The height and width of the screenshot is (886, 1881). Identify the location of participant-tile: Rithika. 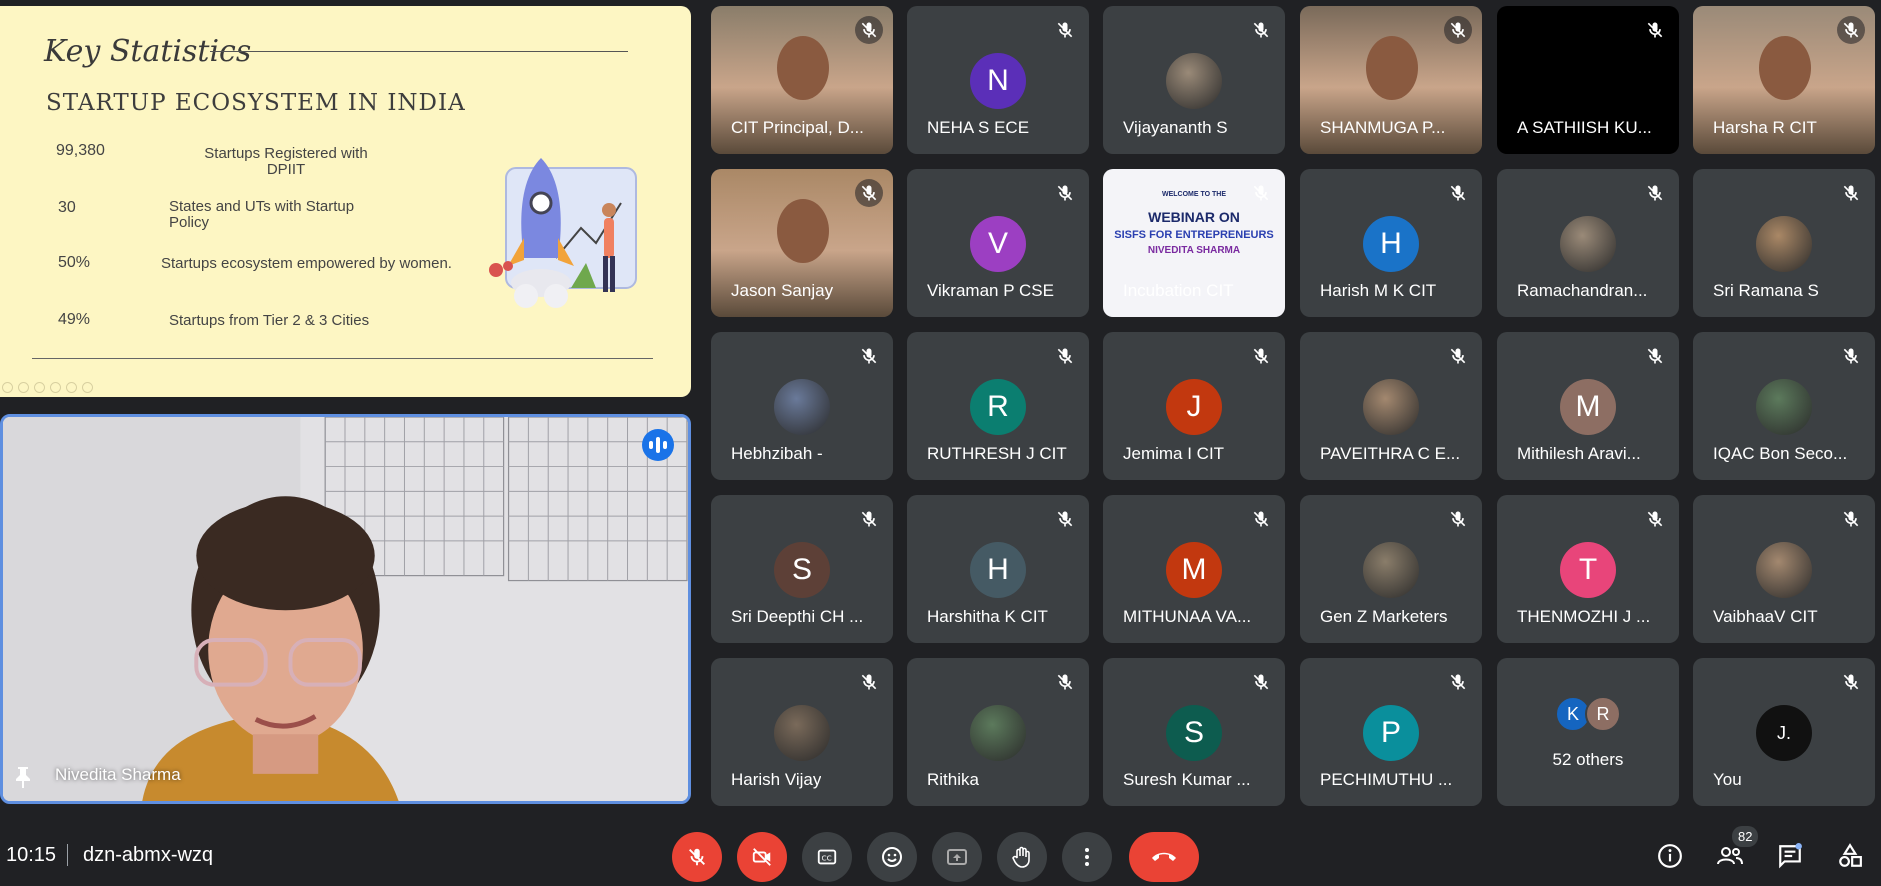
(998, 732).